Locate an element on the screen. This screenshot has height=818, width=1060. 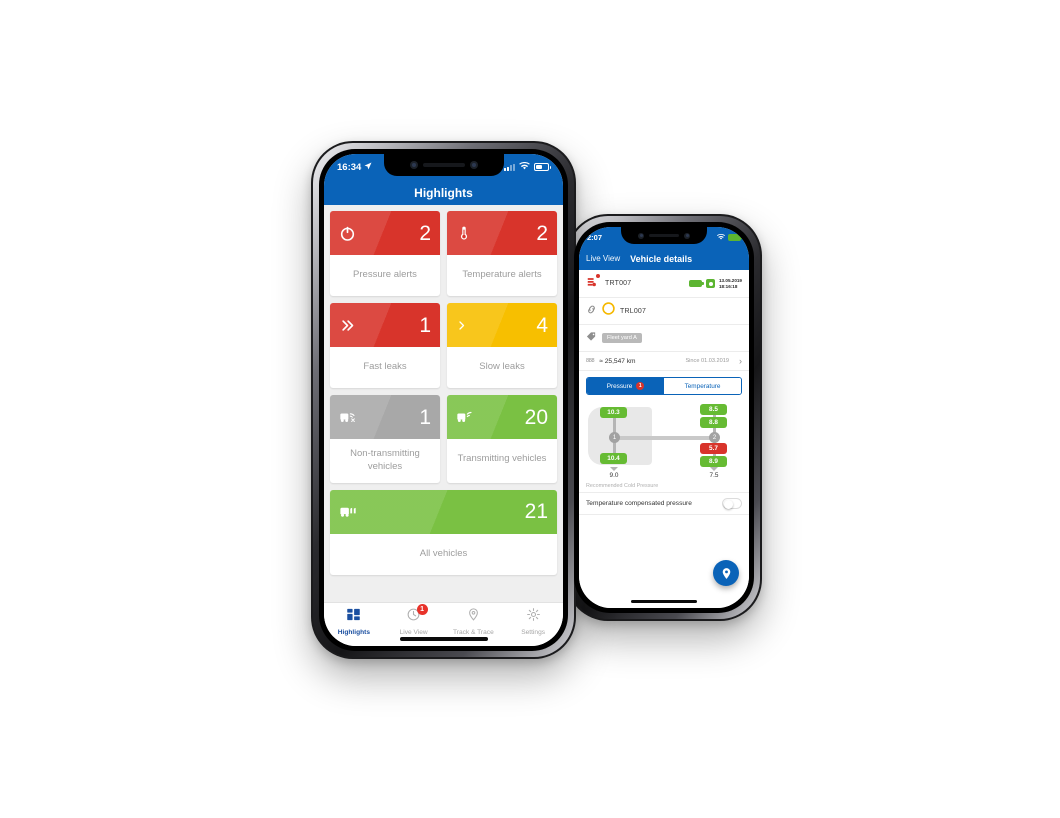
axle-1-recommended: 9.0 is located at coordinates (614, 473).